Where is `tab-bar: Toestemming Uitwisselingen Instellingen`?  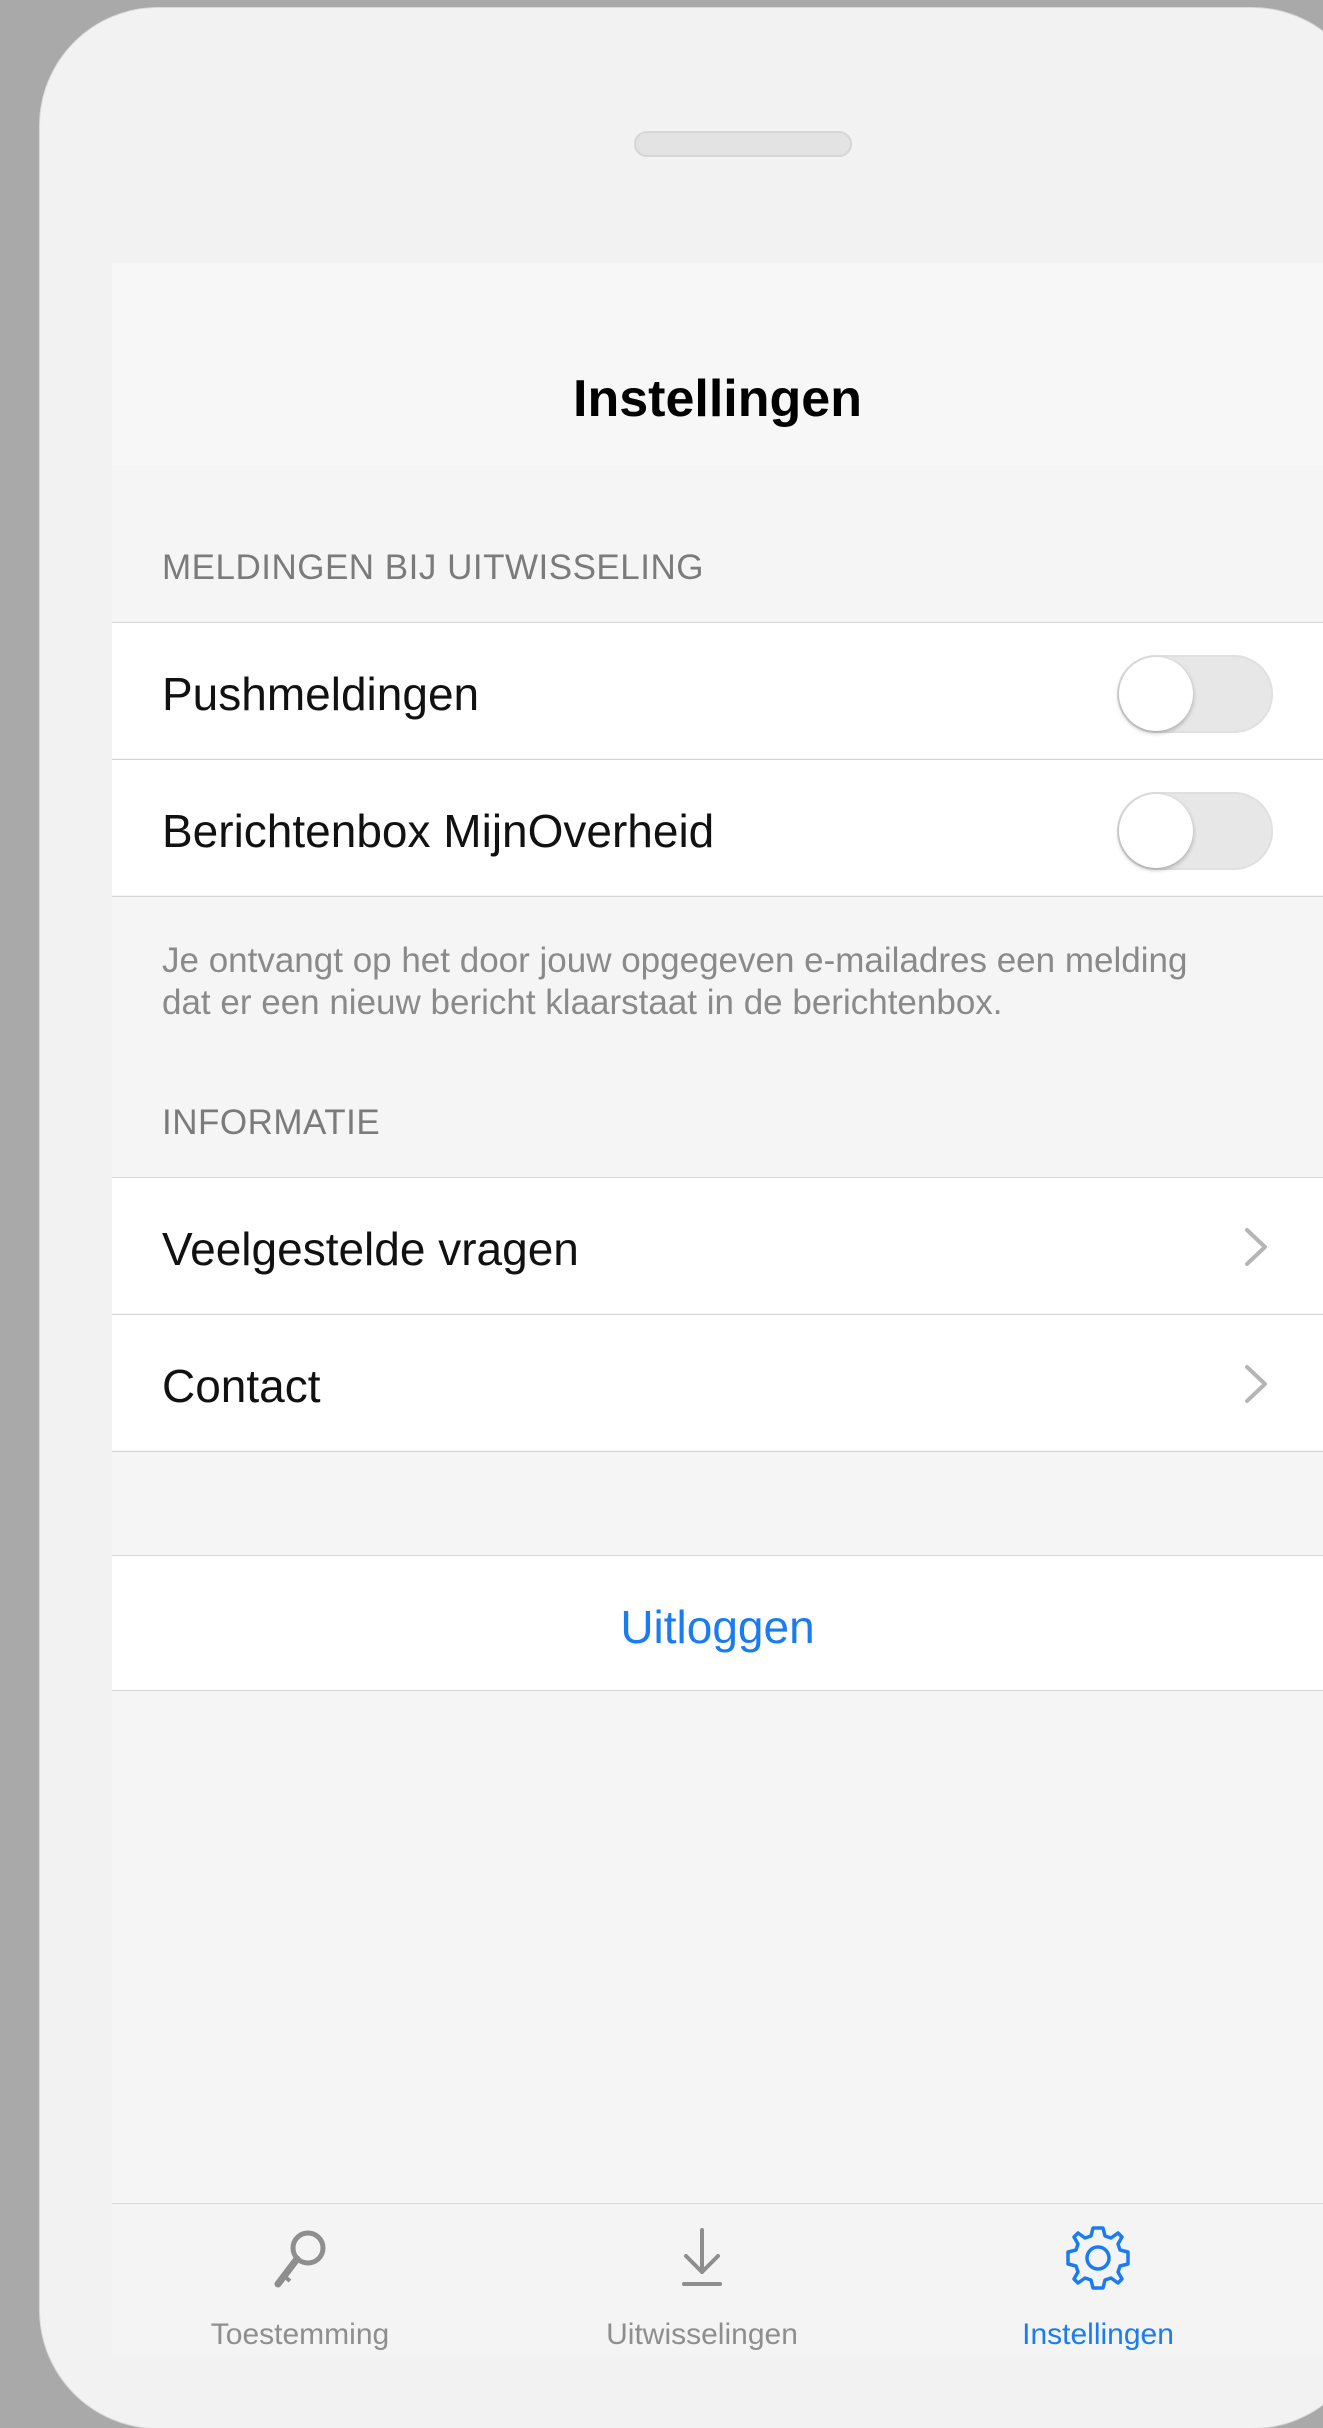
tab-bar: Toestemming Uitwisselingen Instellingen is located at coordinates (717, 2278).